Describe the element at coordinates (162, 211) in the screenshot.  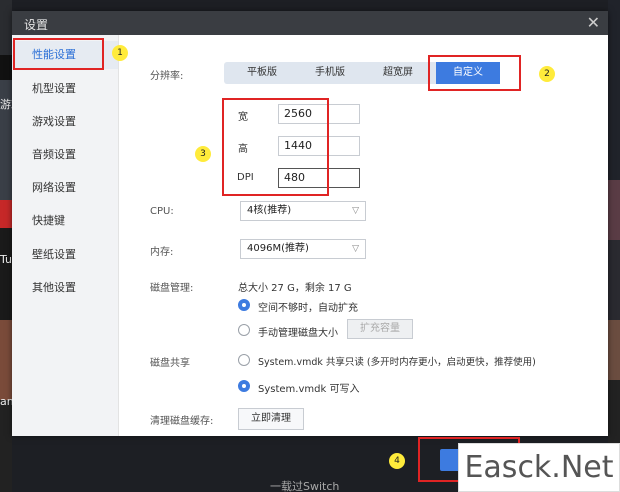
I see `cpu-label: CPU:` at that location.